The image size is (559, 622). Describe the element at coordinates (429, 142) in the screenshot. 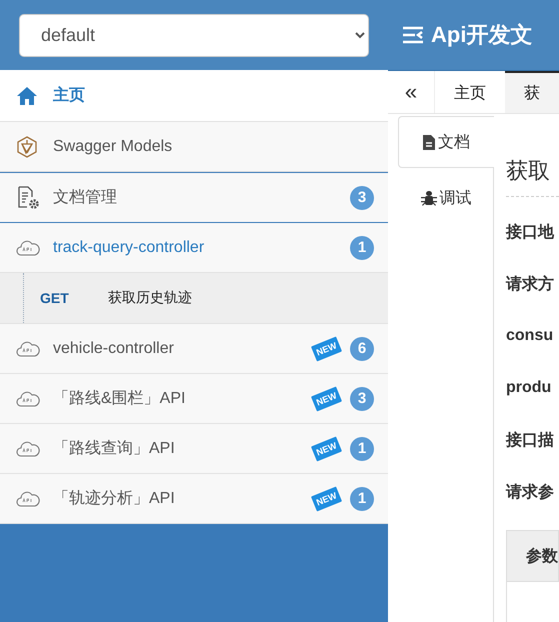

I see `document-icon` at that location.